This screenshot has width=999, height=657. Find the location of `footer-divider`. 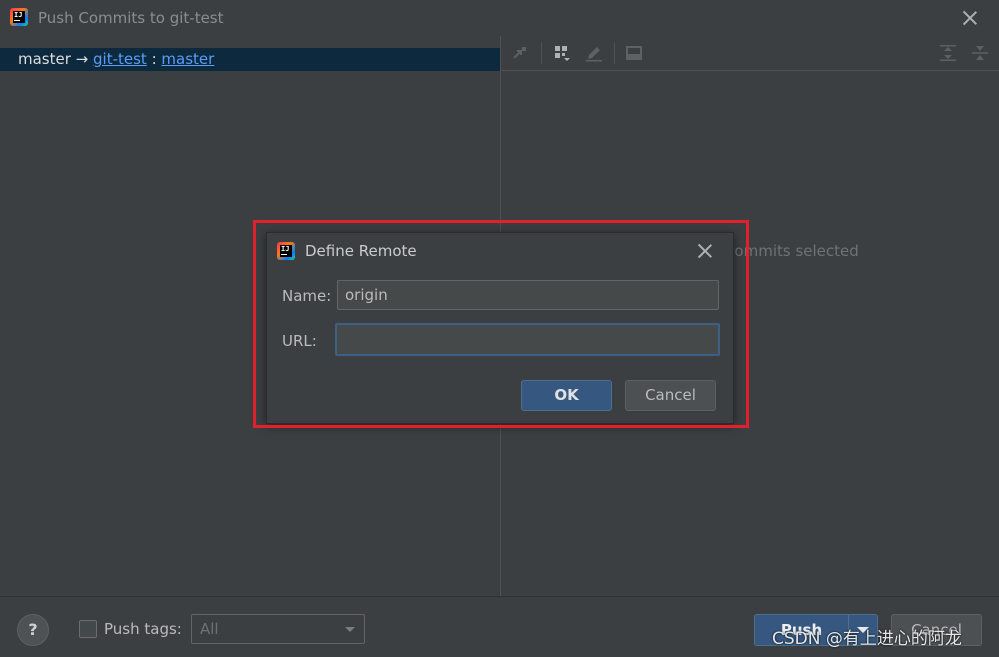

footer-divider is located at coordinates (499, 596).